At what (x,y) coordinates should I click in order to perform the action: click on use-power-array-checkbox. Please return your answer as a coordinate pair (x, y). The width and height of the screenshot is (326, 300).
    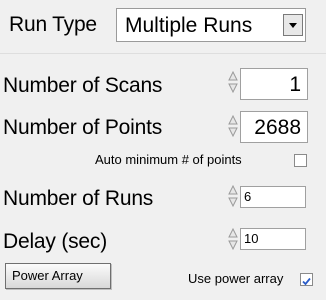
    Looking at the image, I should click on (306, 279).